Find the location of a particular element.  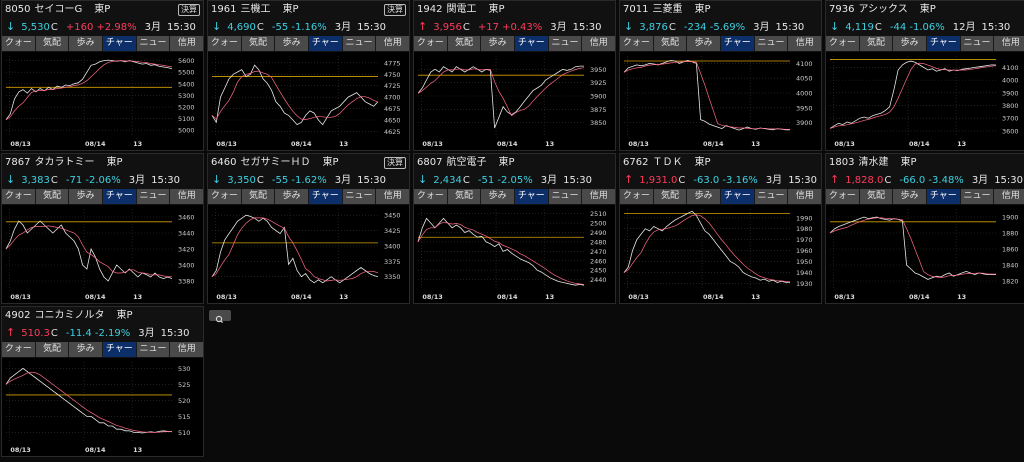

stock-name: アシックス is located at coordinates (883, 9).